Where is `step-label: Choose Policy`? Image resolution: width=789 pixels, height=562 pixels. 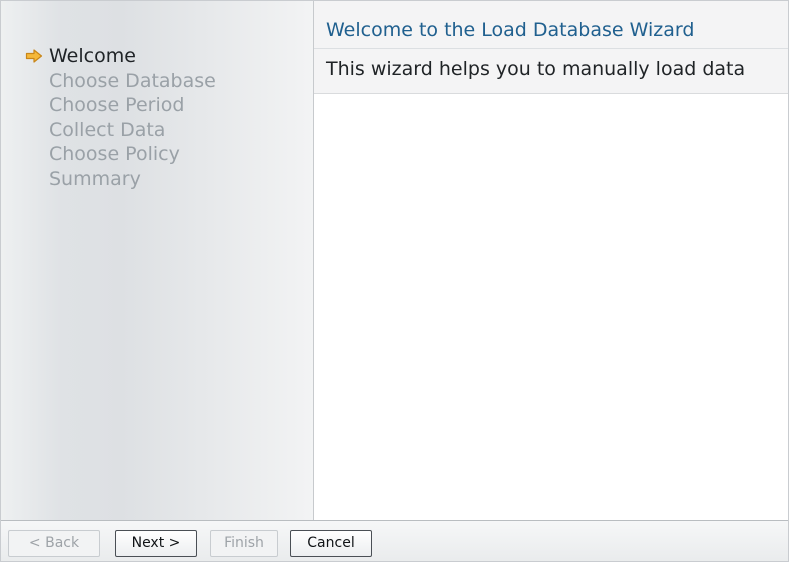 step-label: Choose Policy is located at coordinates (114, 154).